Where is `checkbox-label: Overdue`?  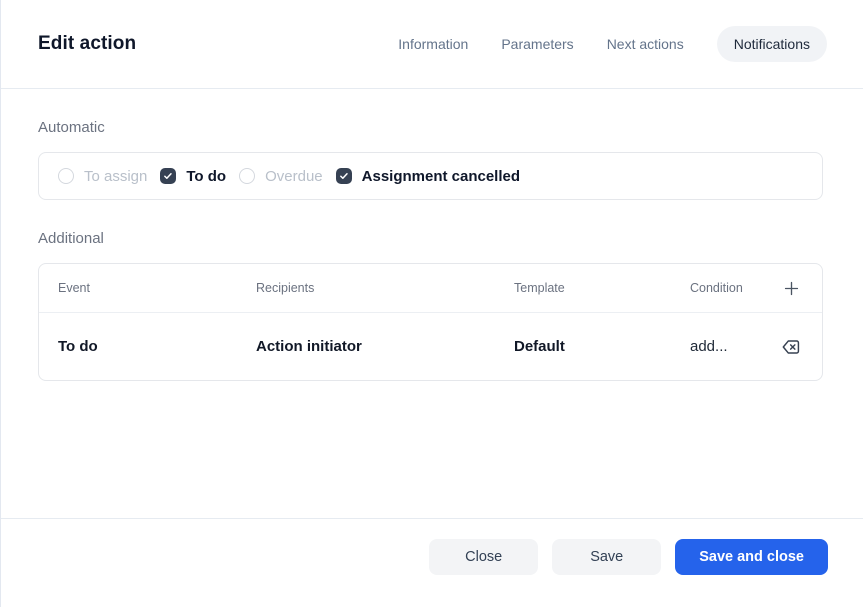 checkbox-label: Overdue is located at coordinates (294, 176).